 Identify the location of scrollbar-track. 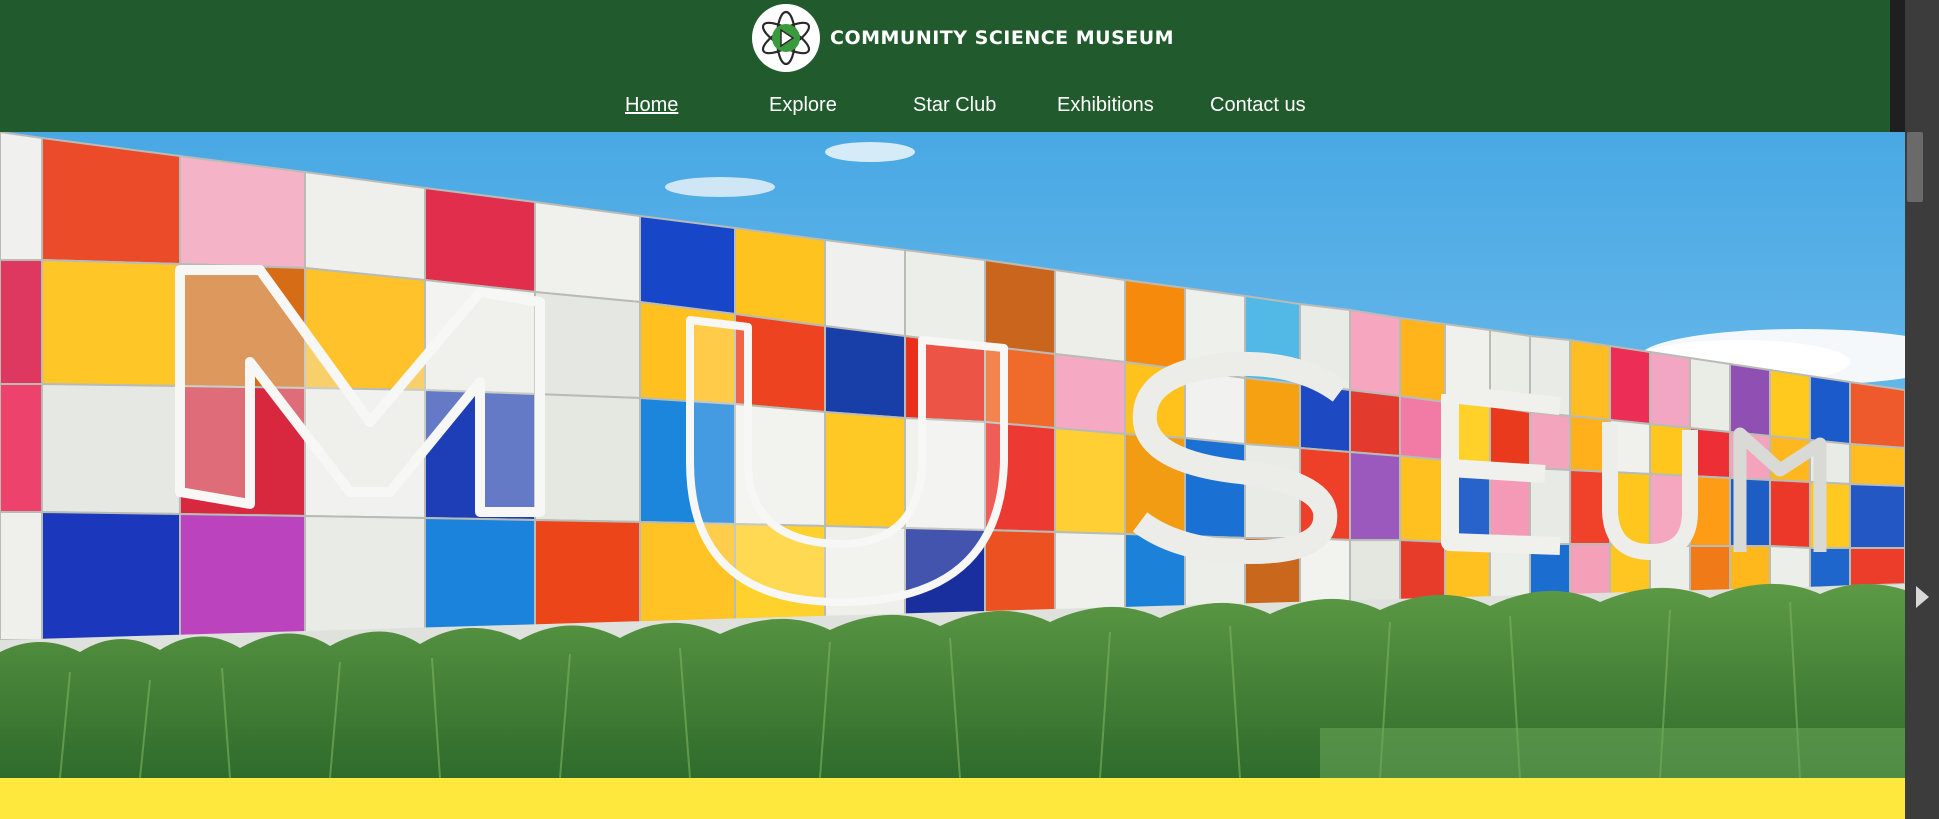
(1897, 66).